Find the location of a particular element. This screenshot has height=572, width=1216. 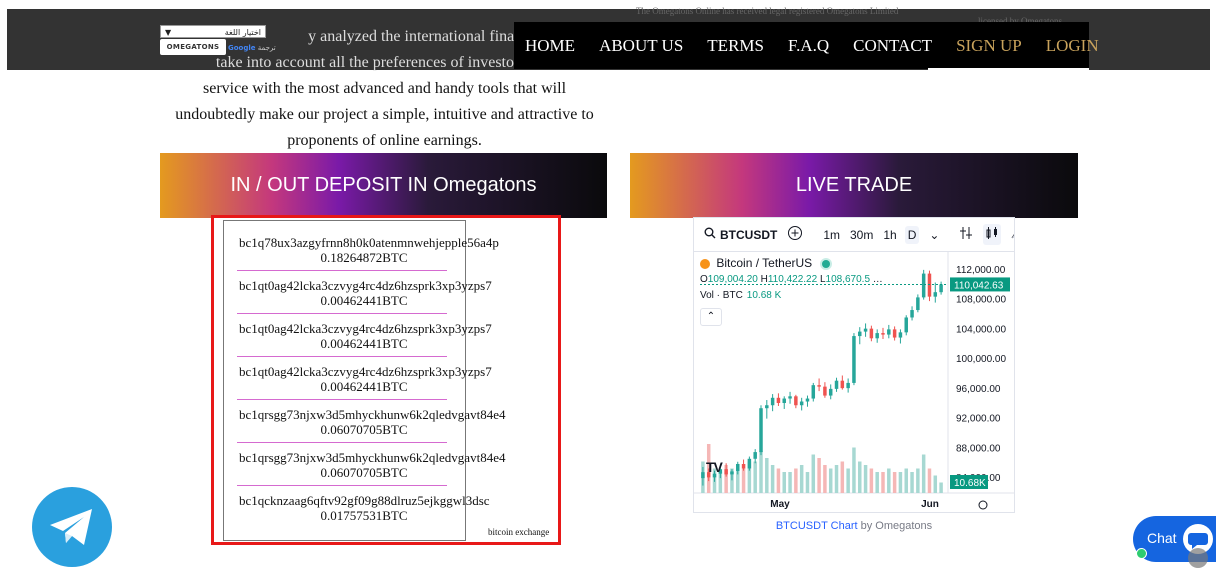

bitcoin-exchange-link: bitcoin exchange is located at coordinates (518, 532).